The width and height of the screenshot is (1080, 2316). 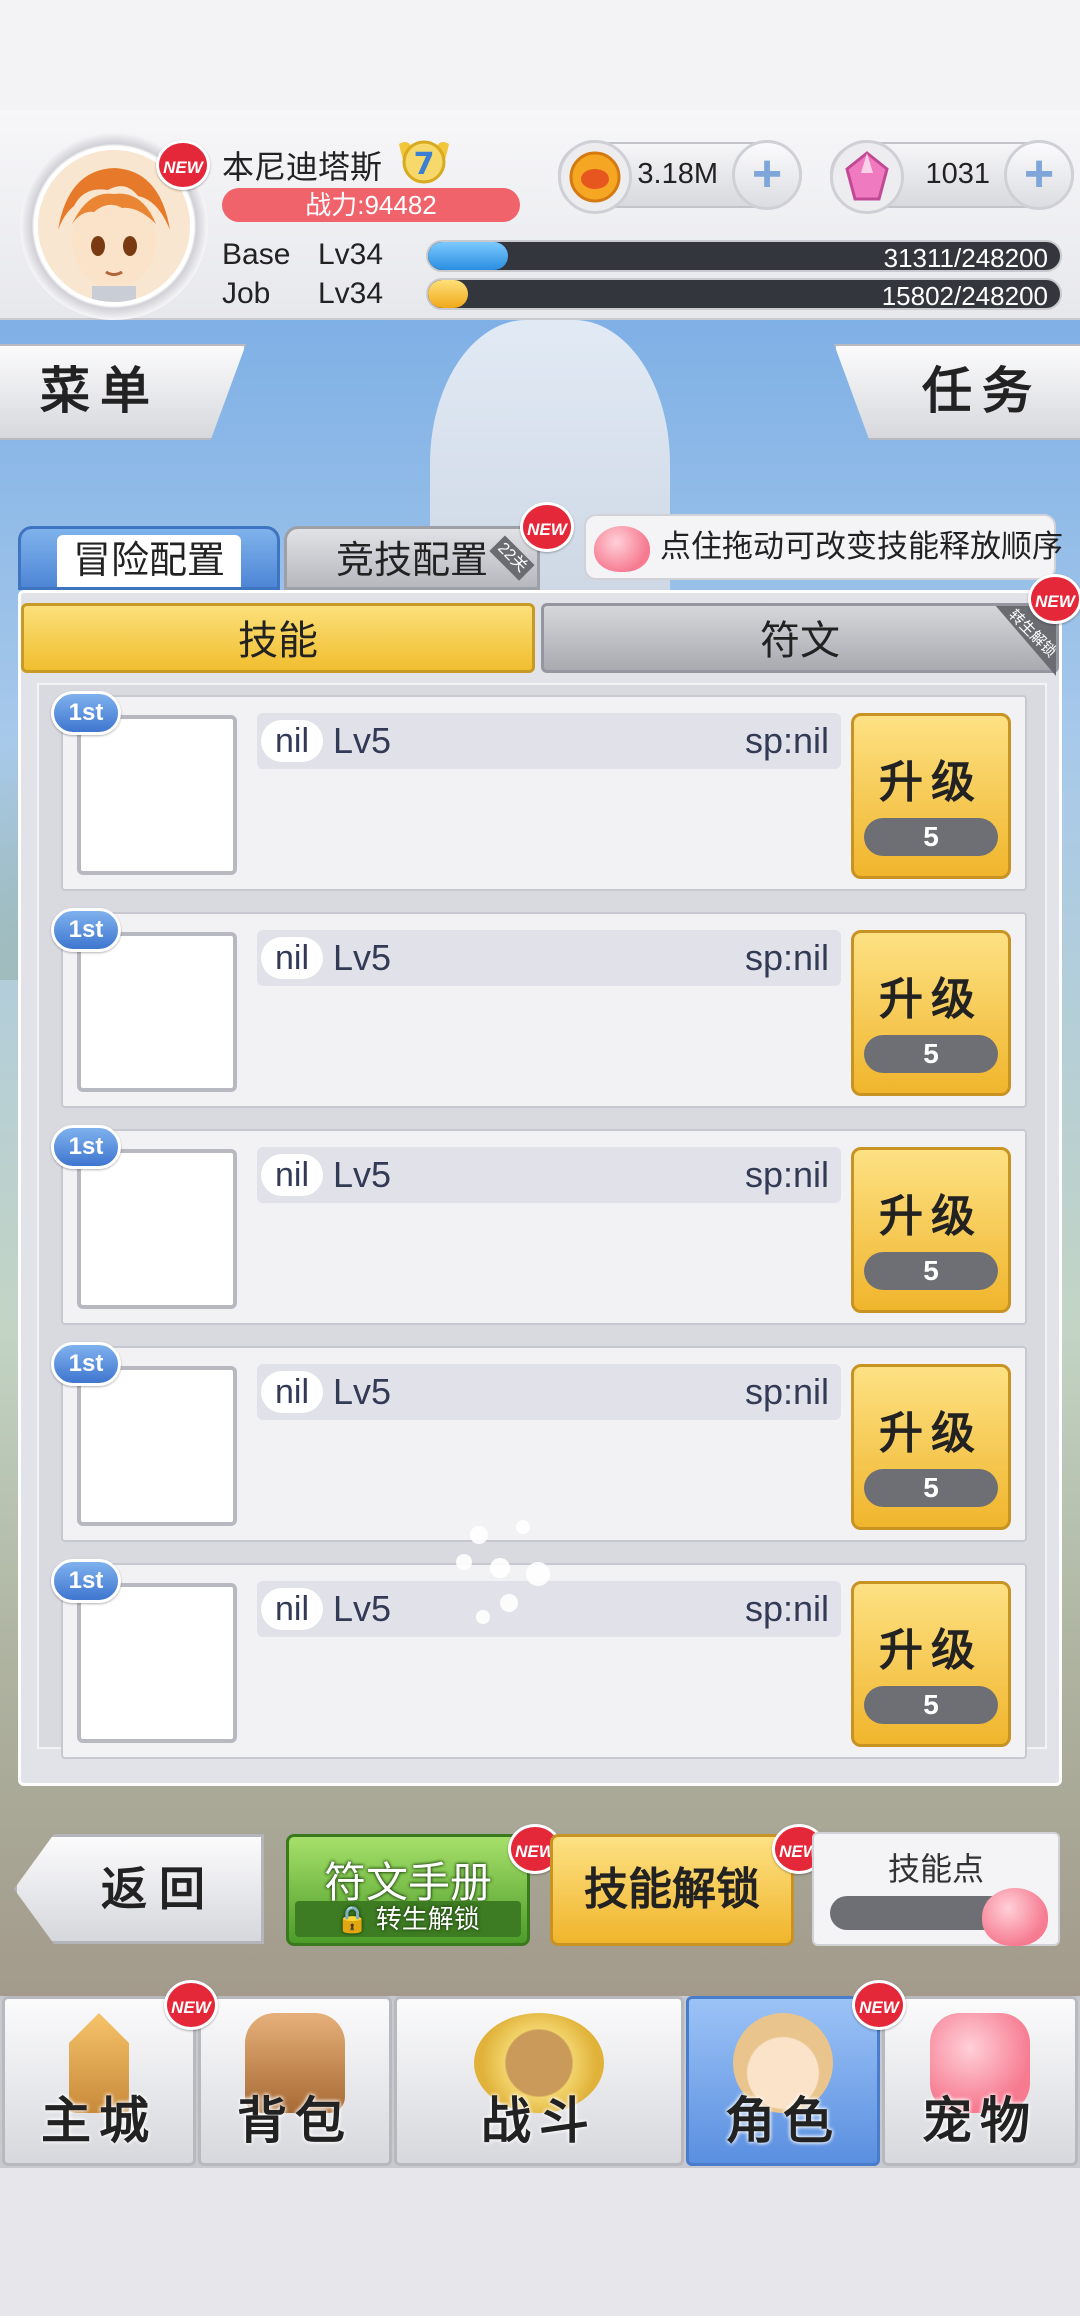 I want to click on status-area, so click(x=540, y=60).